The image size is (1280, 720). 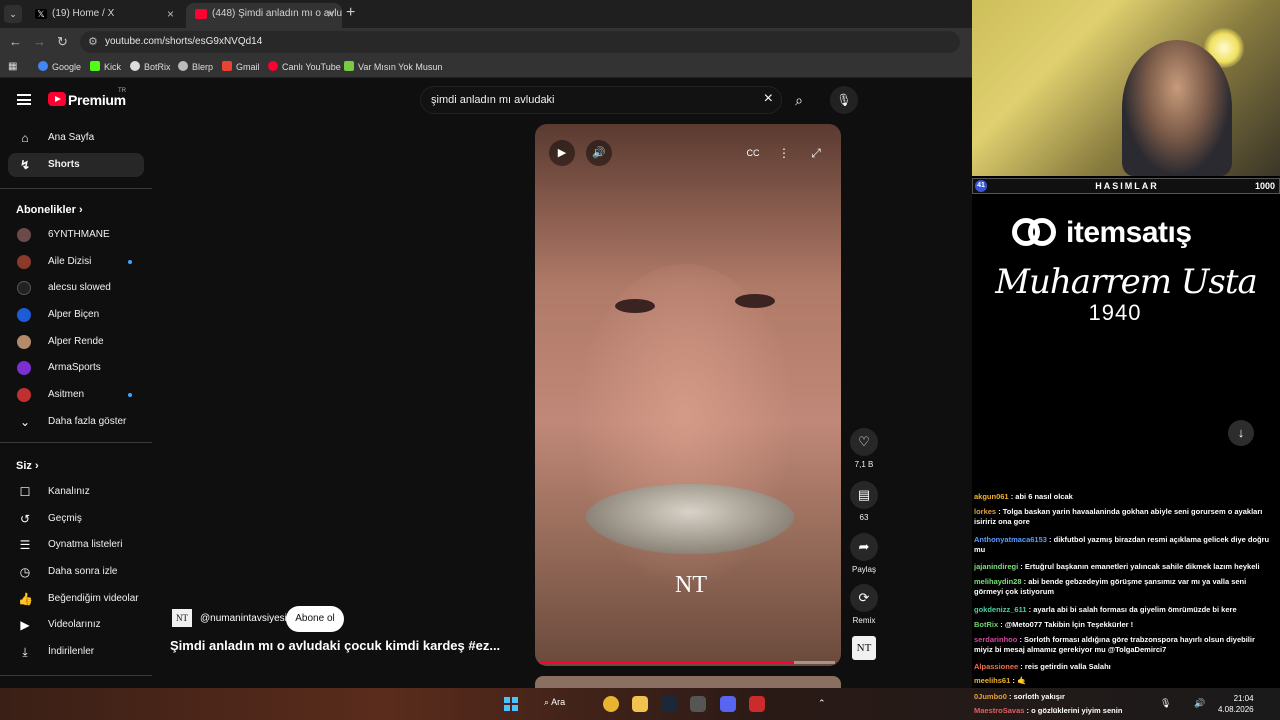 I want to click on site-info-icon: ⚙, so click(x=93, y=41).